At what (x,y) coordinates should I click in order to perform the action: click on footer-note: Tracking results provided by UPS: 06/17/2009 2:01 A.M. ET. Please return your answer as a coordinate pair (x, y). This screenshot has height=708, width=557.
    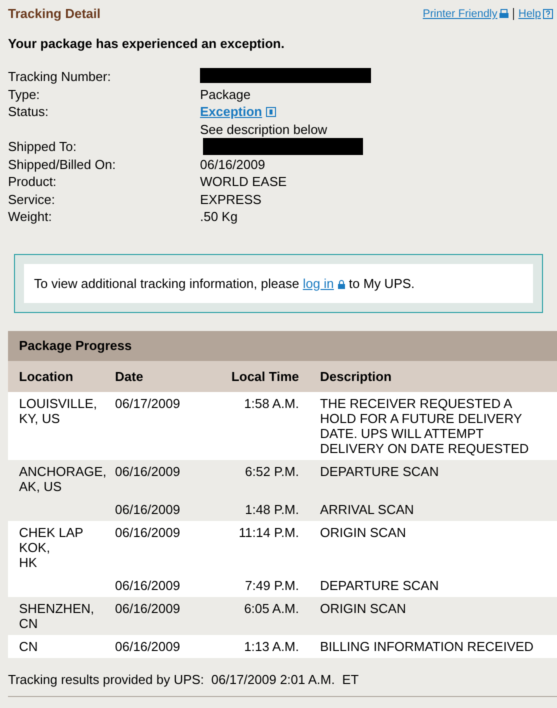
    Looking at the image, I should click on (183, 680).